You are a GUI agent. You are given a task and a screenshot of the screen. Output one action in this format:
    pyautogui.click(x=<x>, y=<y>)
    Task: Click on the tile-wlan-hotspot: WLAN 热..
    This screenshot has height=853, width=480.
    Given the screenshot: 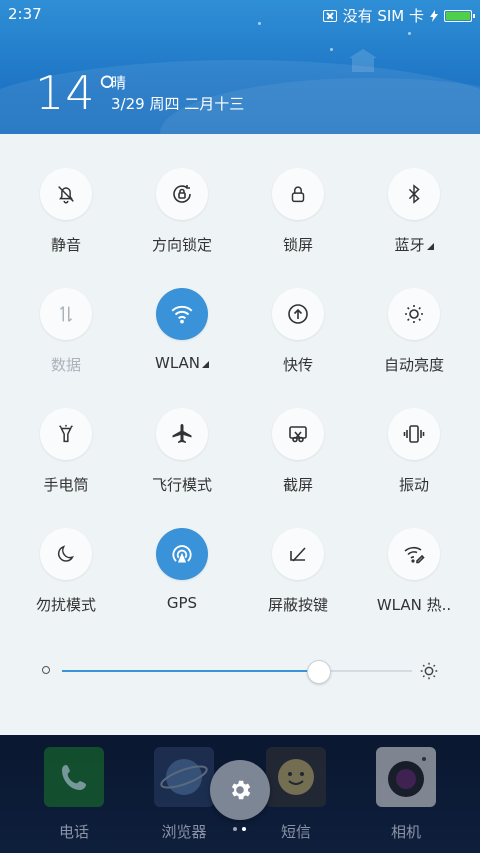 What is the action you would take?
    pyautogui.click(x=414, y=568)
    